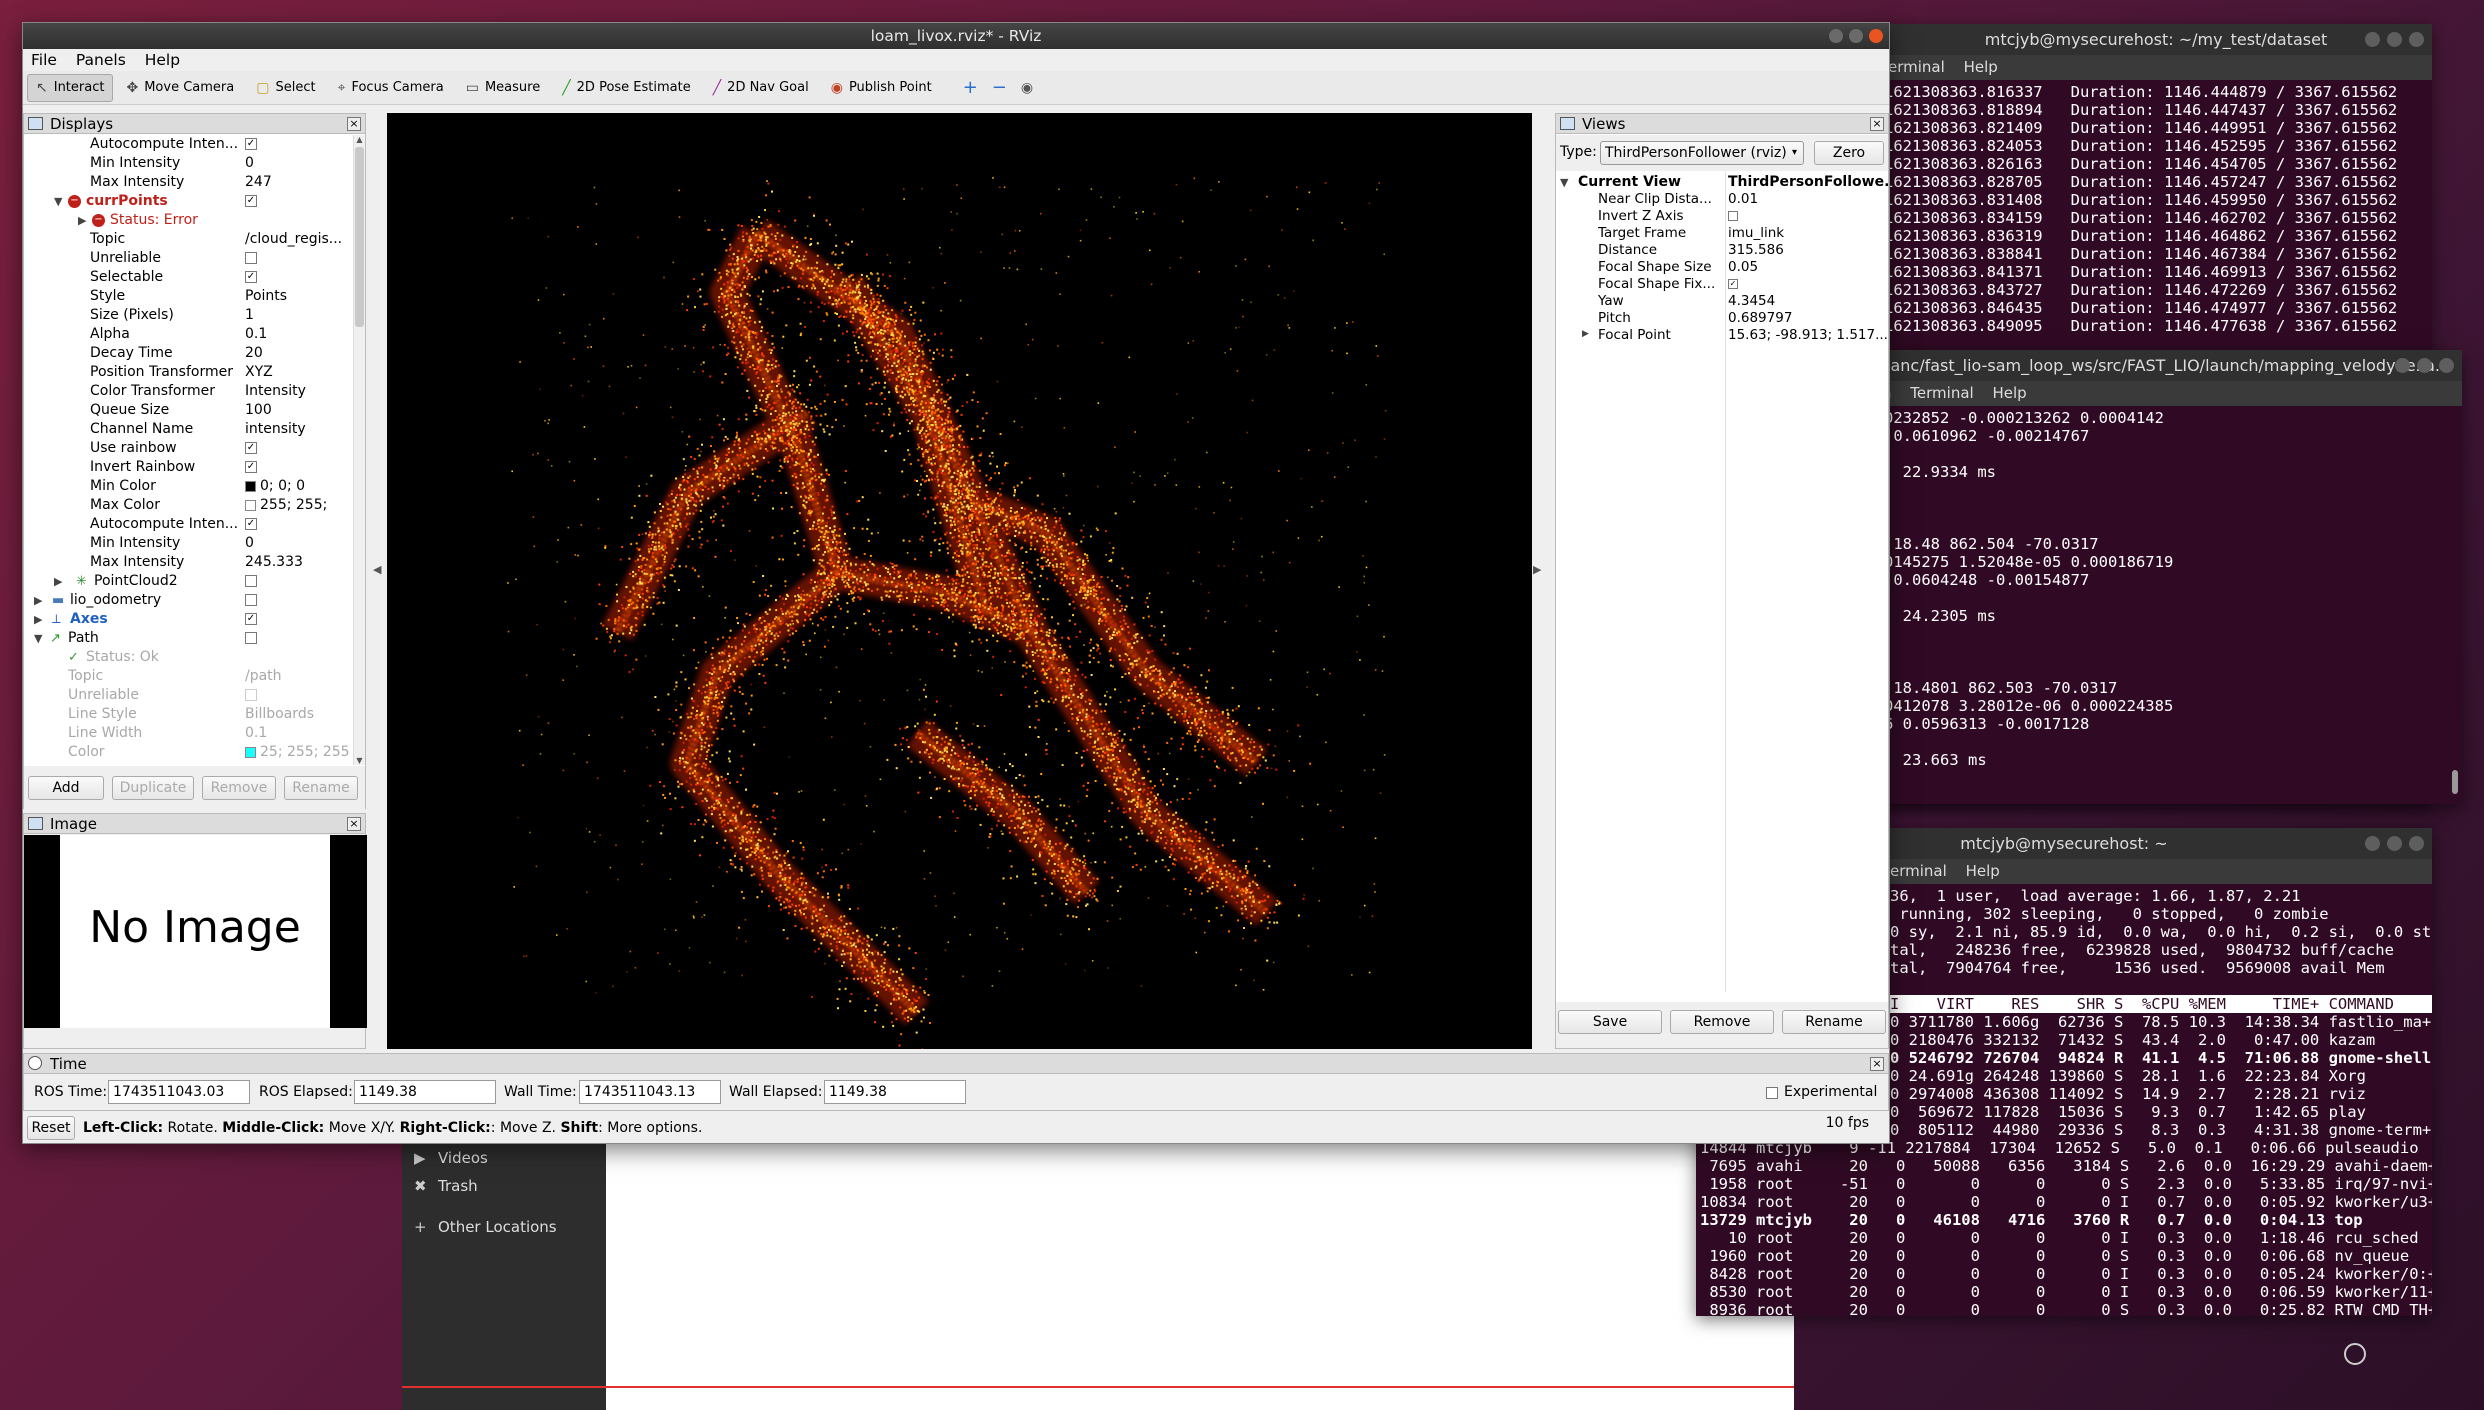 The width and height of the screenshot is (2484, 1410). Describe the element at coordinates (1834, 1022) in the screenshot. I see `rename-view-button: Rename` at that location.